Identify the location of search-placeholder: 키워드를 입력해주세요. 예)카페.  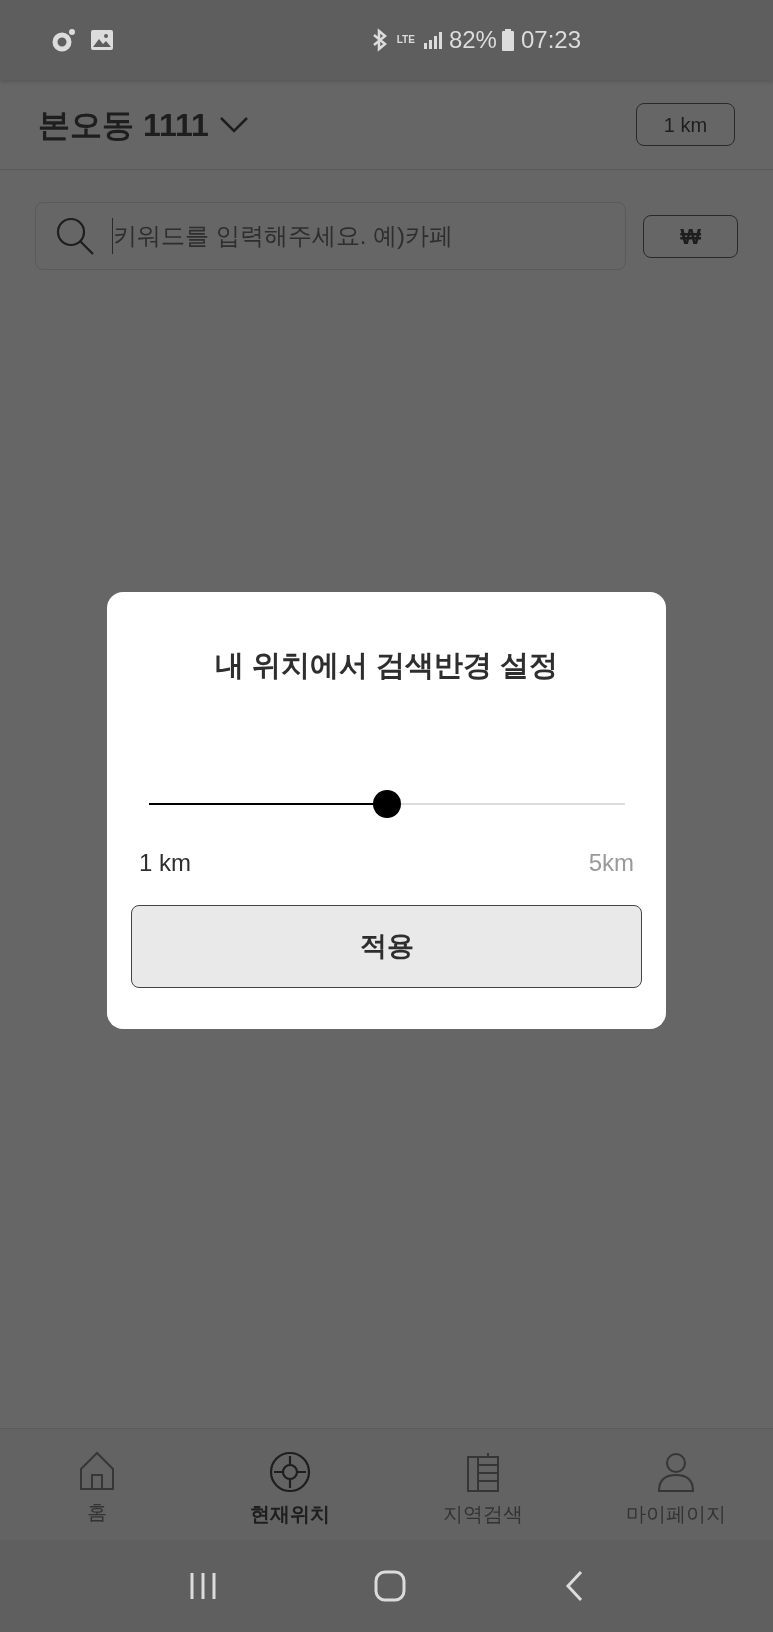
(283, 236).